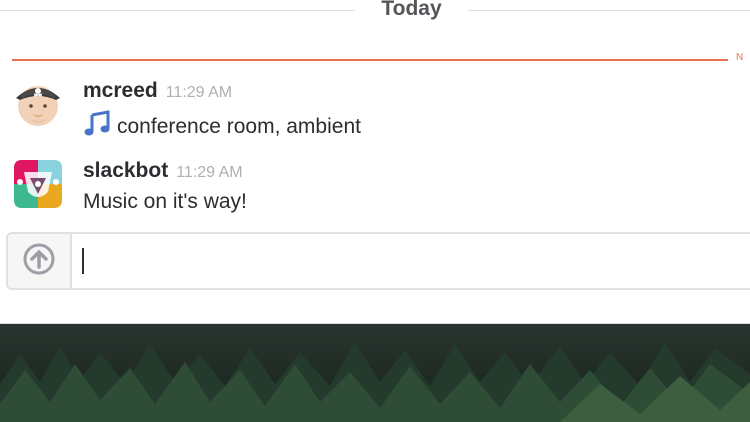 This screenshot has height=422, width=750. What do you see at coordinates (120, 90) in the screenshot?
I see `username: mcreed` at bounding box center [120, 90].